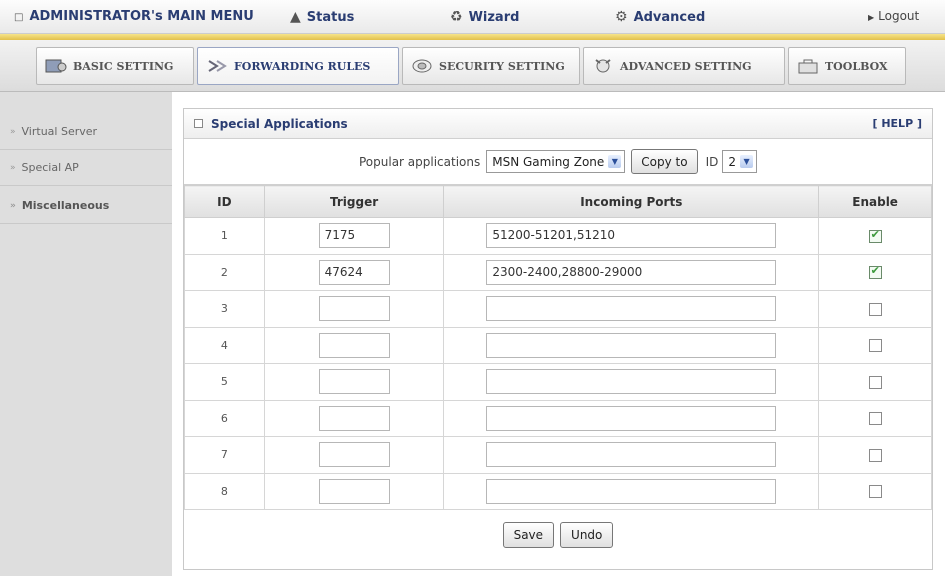  Describe the element at coordinates (615, 161) in the screenshot. I see `chevron-down-icon: ▼` at that location.